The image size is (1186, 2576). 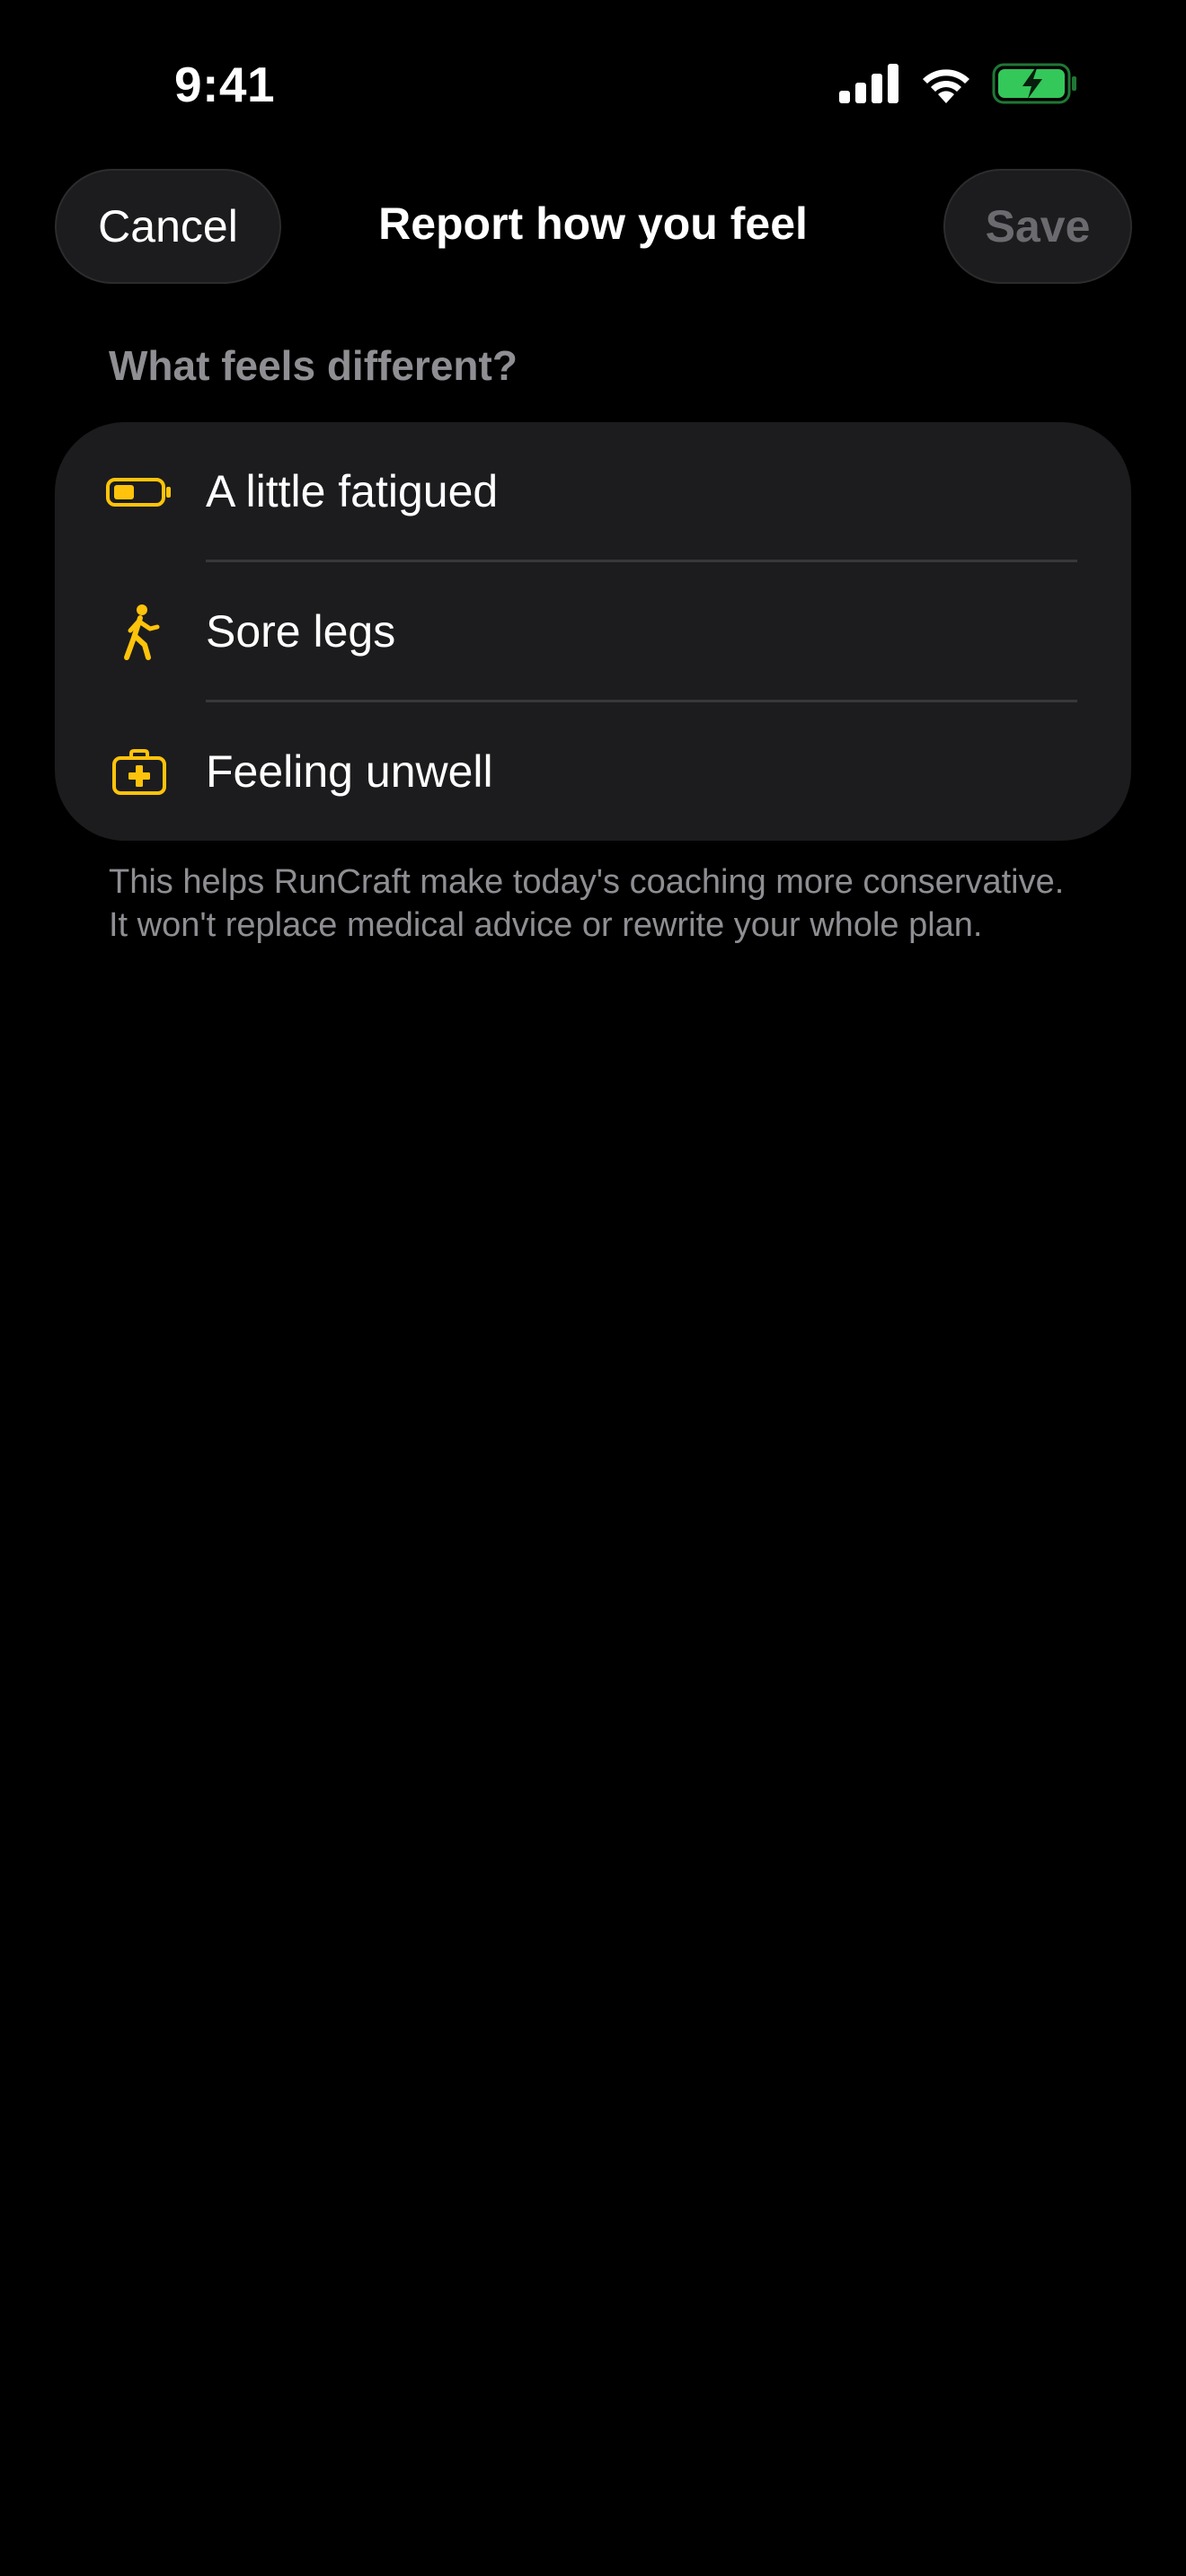 What do you see at coordinates (139, 492) in the screenshot?
I see `battery-low-icon` at bounding box center [139, 492].